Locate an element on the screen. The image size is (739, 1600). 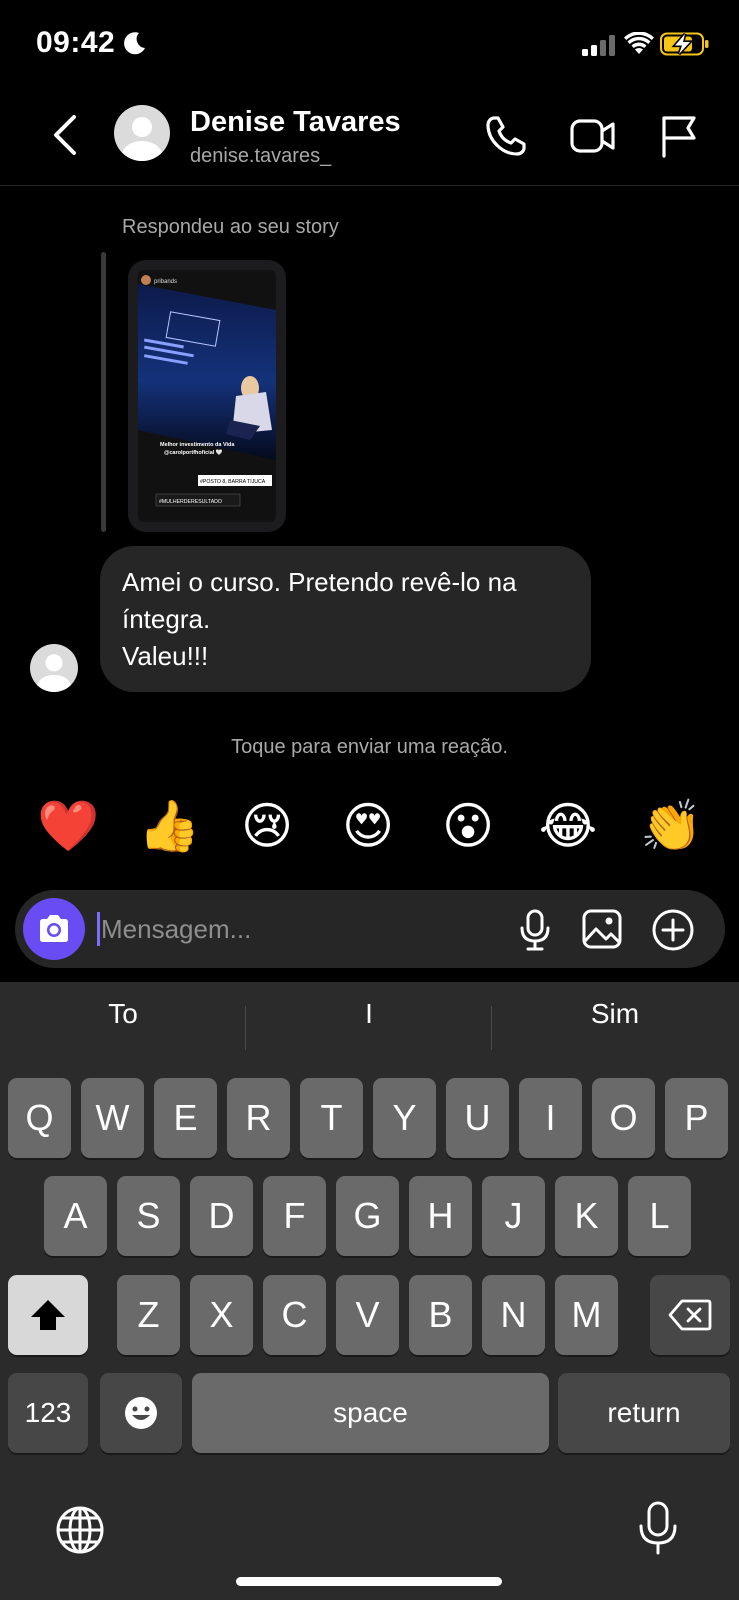
key-u: U is located at coordinates (477, 1118).